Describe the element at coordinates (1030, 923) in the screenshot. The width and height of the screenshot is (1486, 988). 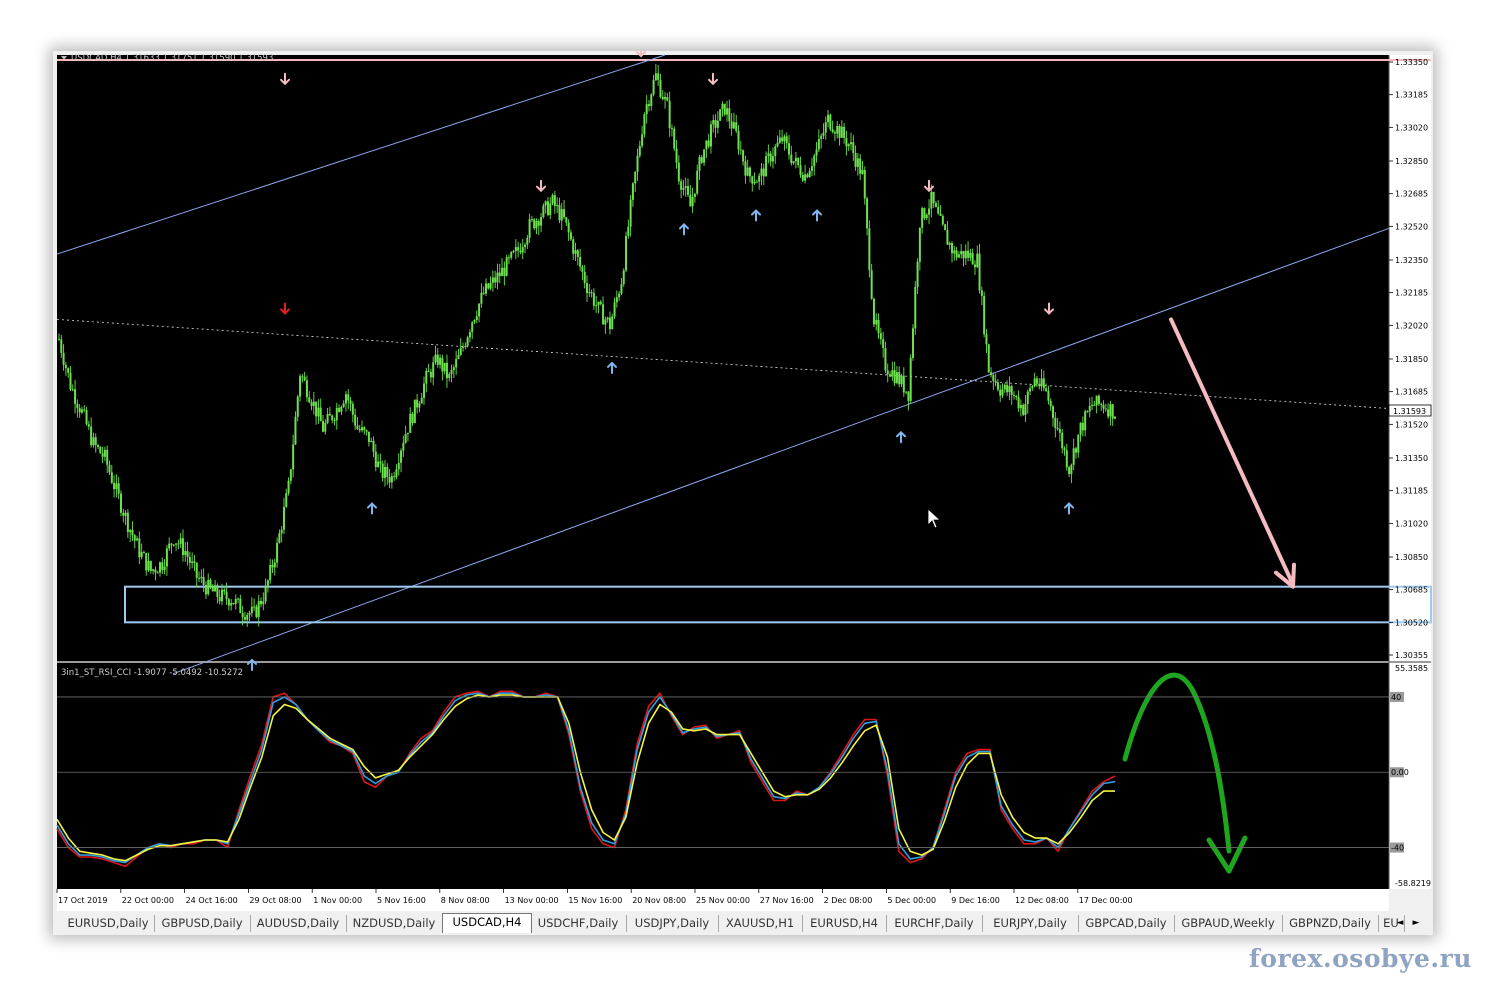
I see `tab-eurjpy-daily: EURJPY,Daily` at that location.